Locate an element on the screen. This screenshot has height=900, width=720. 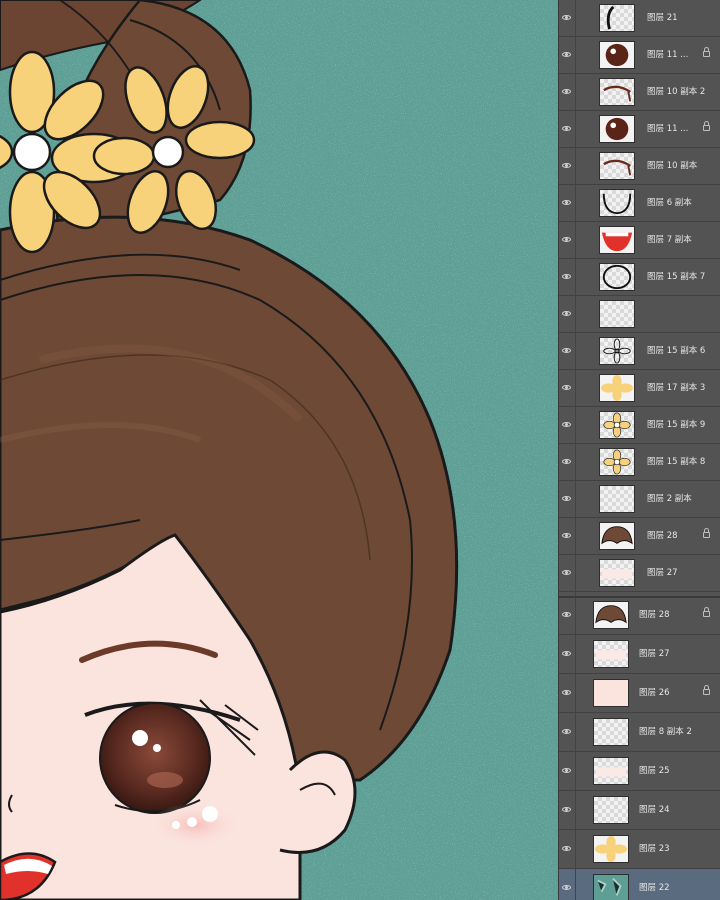
layer-row: 图层 17 副本 3 is located at coordinates (639, 388).